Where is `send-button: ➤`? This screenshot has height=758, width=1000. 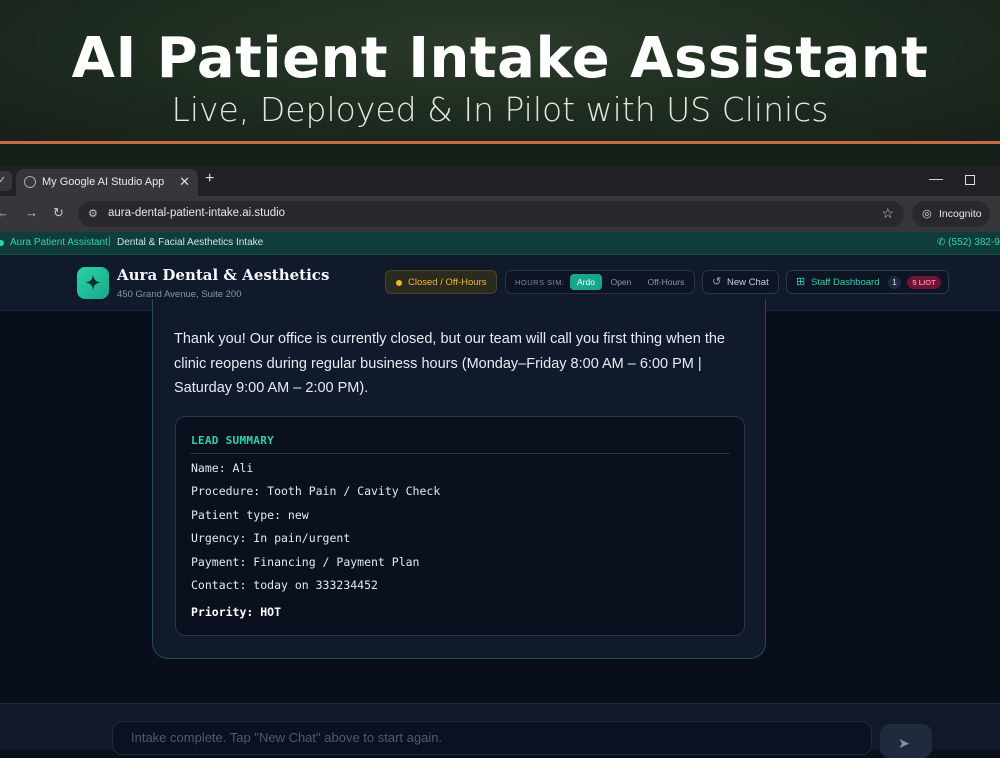
send-button: ➤ is located at coordinates (906, 741).